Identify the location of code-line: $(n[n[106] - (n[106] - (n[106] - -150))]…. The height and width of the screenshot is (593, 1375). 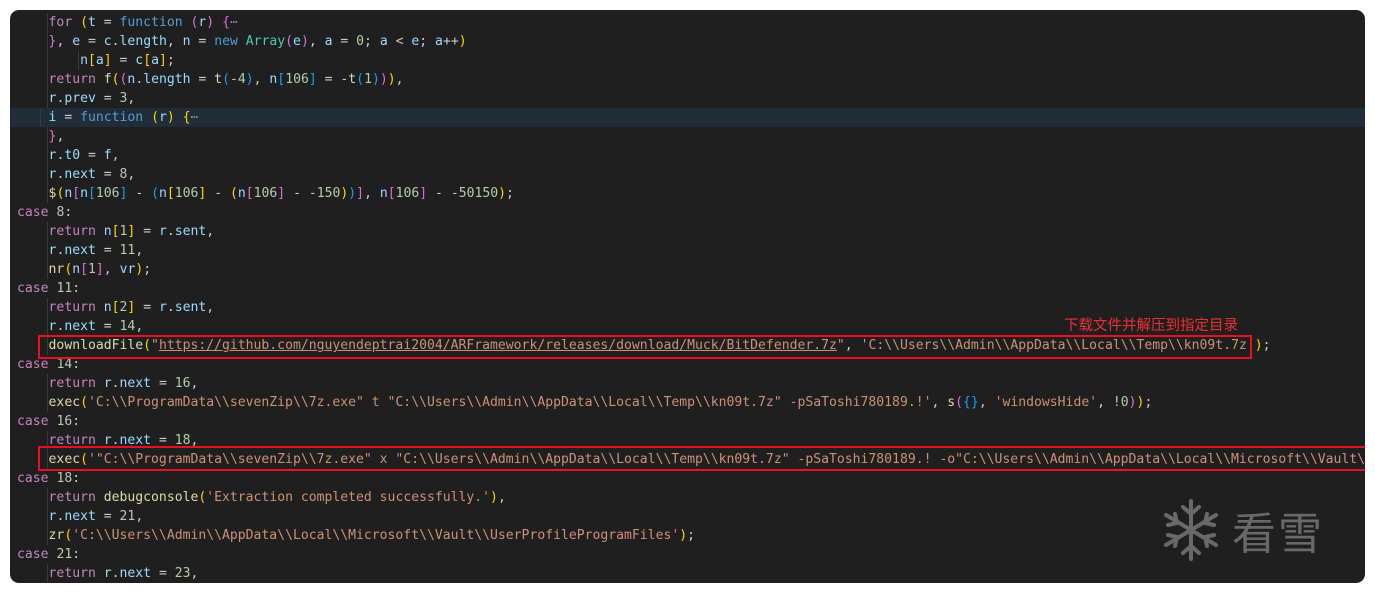
(691, 193).